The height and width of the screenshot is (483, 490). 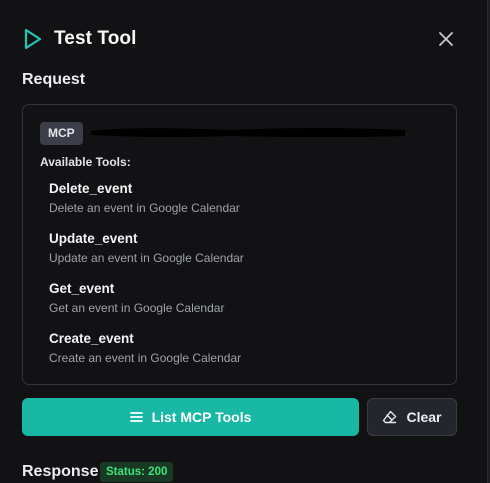 I want to click on clear-button: Clear, so click(x=412, y=417).